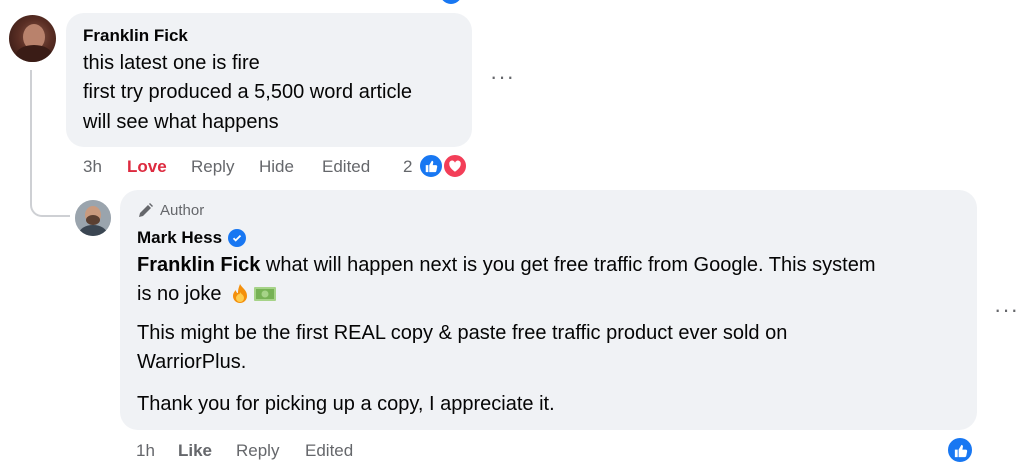 This screenshot has height=474, width=1023. Describe the element at coordinates (146, 209) in the screenshot. I see `pencil-icon` at that location.